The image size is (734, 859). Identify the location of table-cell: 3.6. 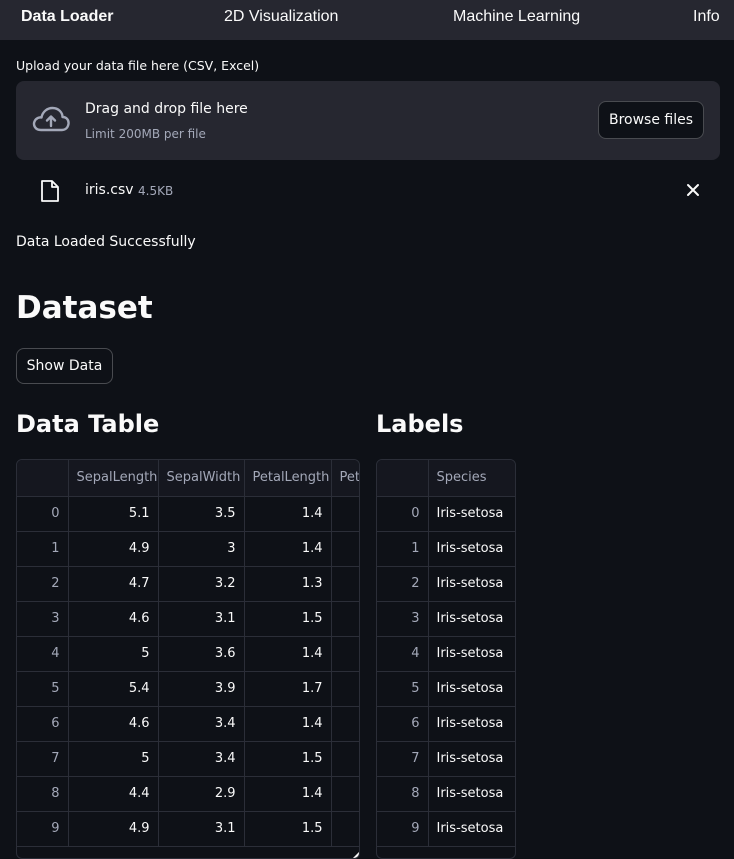
(201, 654).